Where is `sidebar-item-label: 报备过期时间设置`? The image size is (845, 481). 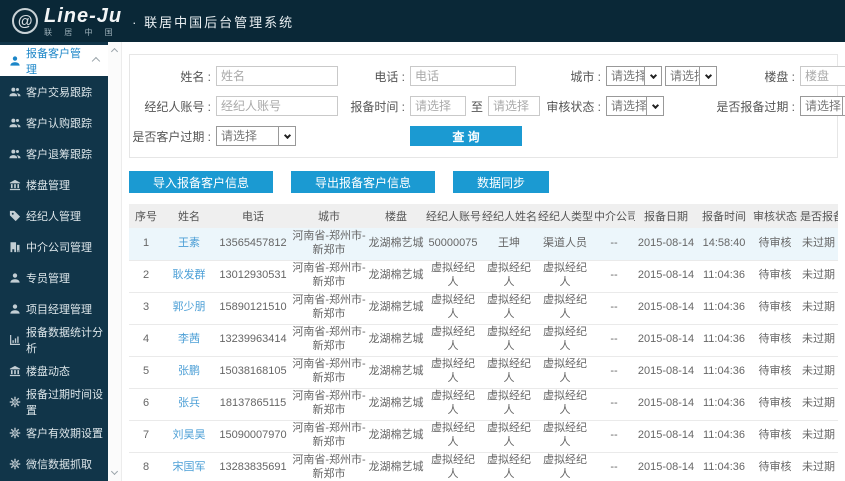
sidebar-item-label: 报备过期时间设置 is located at coordinates (64, 402).